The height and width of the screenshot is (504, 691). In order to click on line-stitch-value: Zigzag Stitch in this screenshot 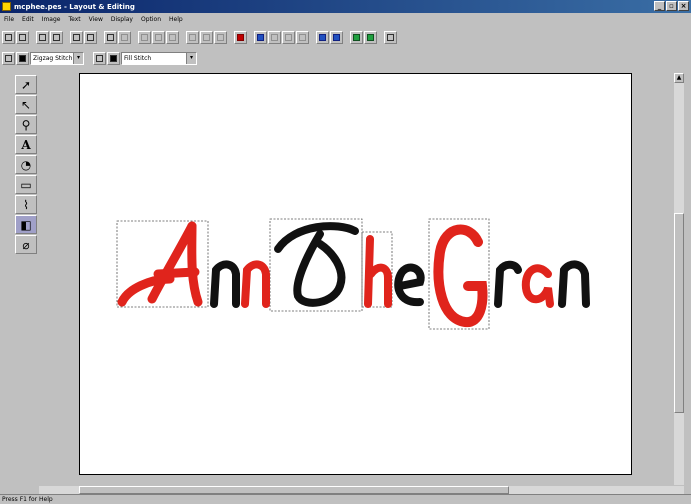, I will do `click(53, 58)`.